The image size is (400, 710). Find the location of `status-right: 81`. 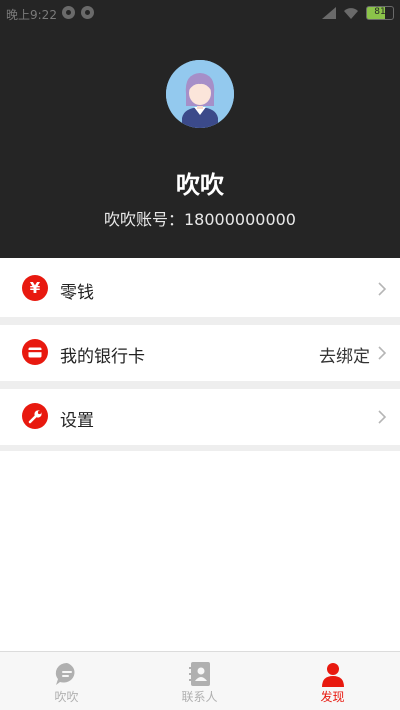

status-right: 81 is located at coordinates (358, 13).